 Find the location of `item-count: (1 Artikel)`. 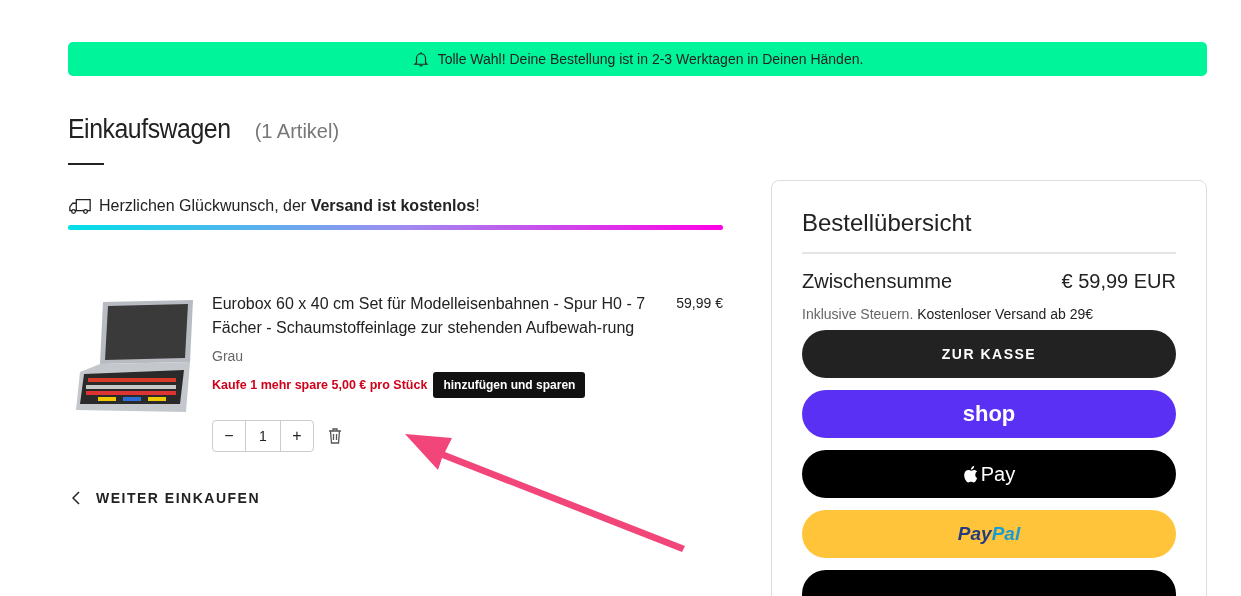

item-count: (1 Artikel) is located at coordinates (297, 131).